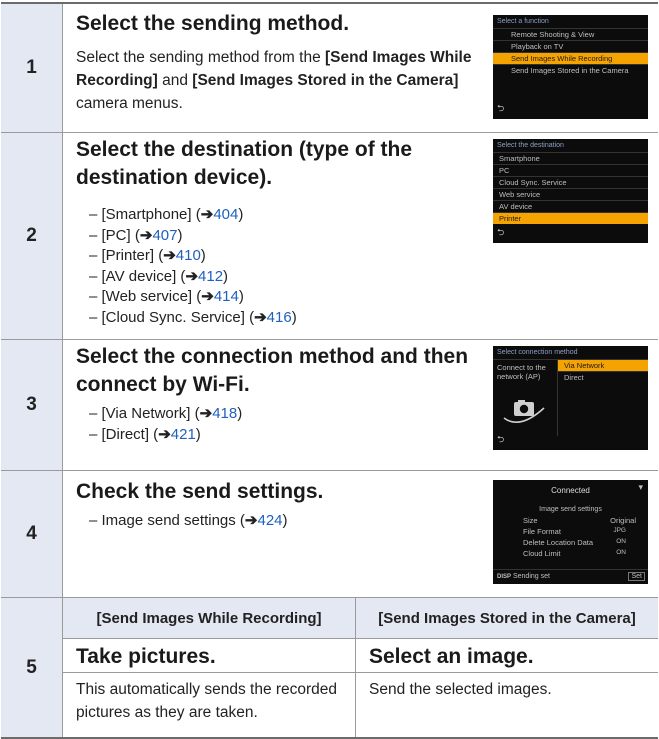 Image resolution: width=659 pixels, height=739 pixels. What do you see at coordinates (570, 158) in the screenshot?
I see `menu-item: Smartphone` at bounding box center [570, 158].